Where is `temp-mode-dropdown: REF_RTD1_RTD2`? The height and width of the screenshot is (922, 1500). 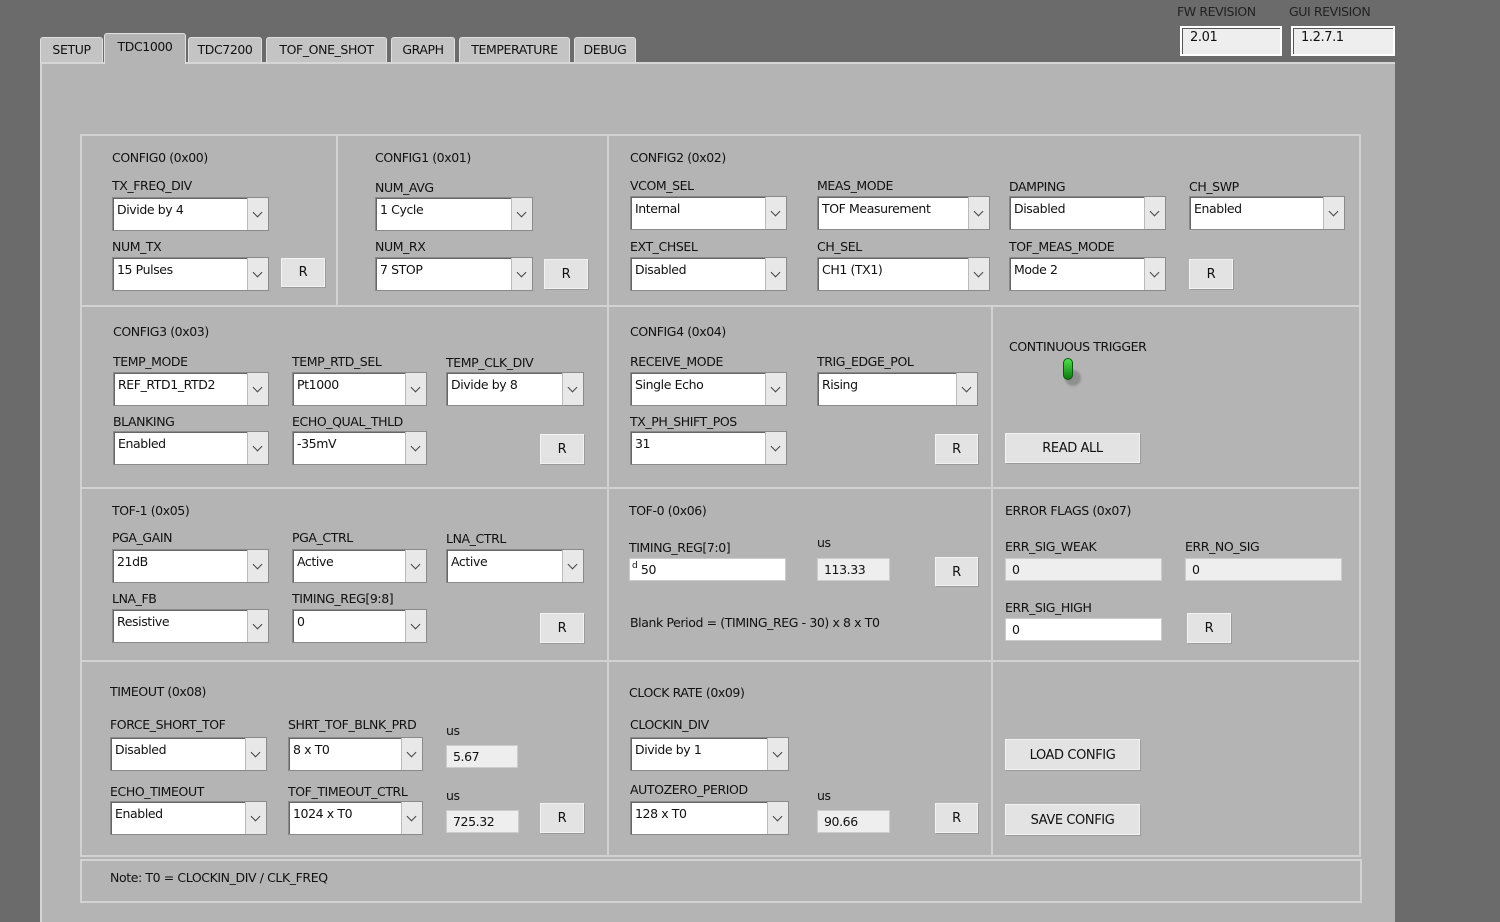
temp-mode-dropdown: REF_RTD1_RTD2 is located at coordinates (191, 389).